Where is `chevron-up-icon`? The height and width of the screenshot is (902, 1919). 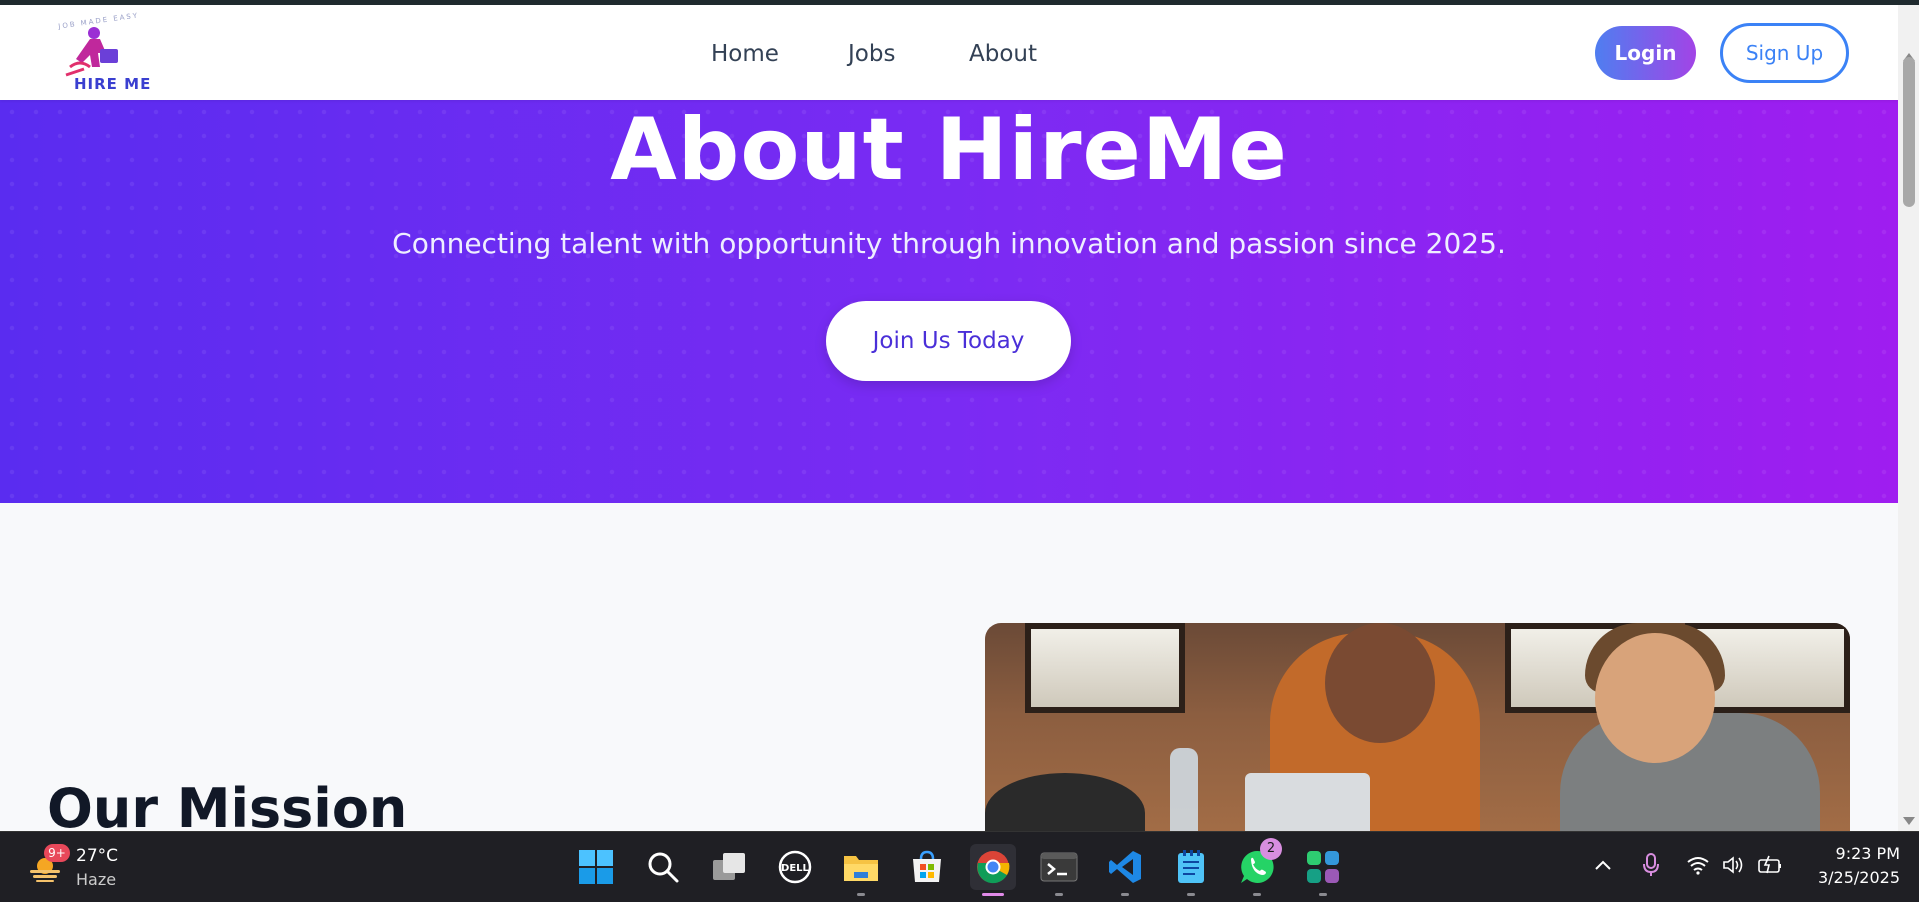
chevron-up-icon is located at coordinates (1603, 865).